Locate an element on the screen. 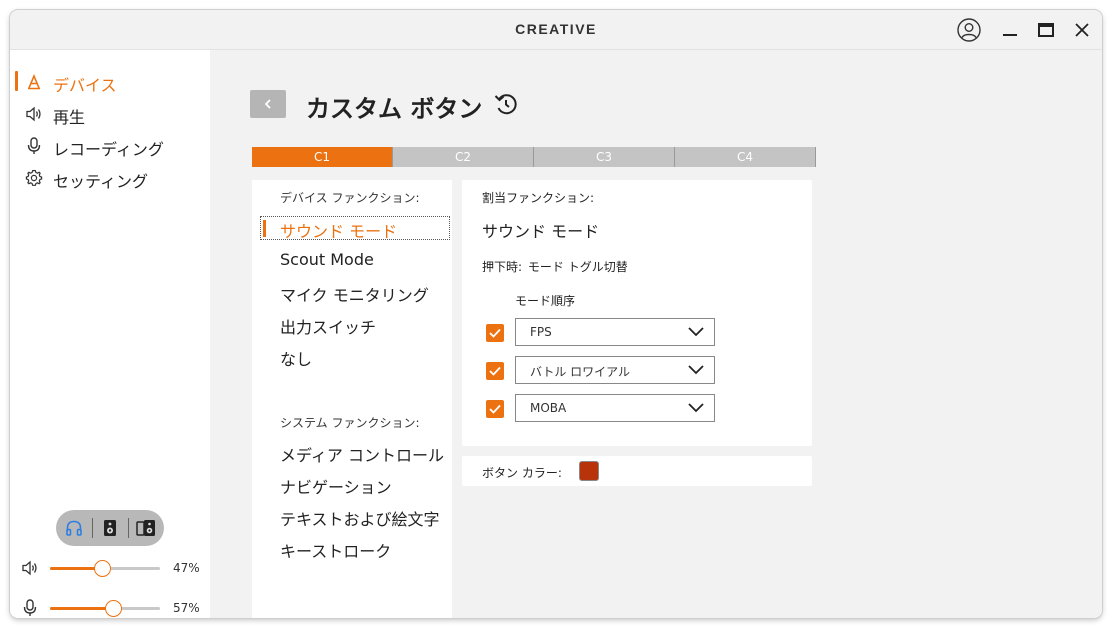 This screenshot has height=628, width=1112. minimize-button is located at coordinates (1010, 30).